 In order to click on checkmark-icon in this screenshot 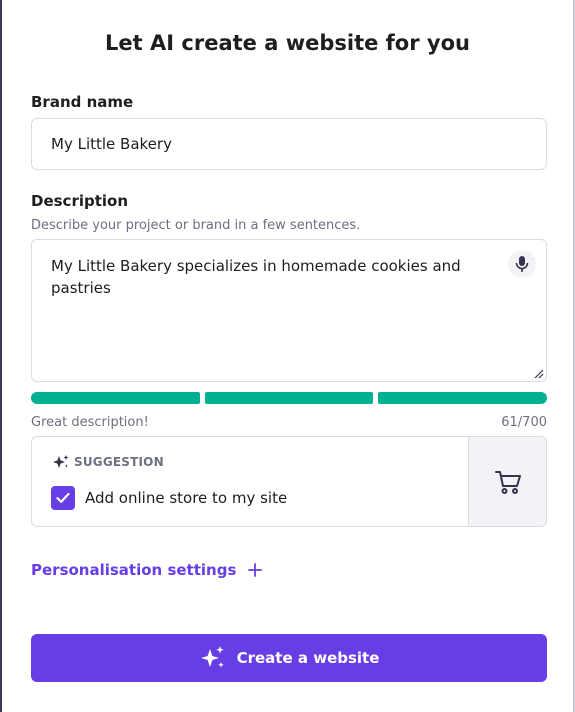, I will do `click(63, 497)`.